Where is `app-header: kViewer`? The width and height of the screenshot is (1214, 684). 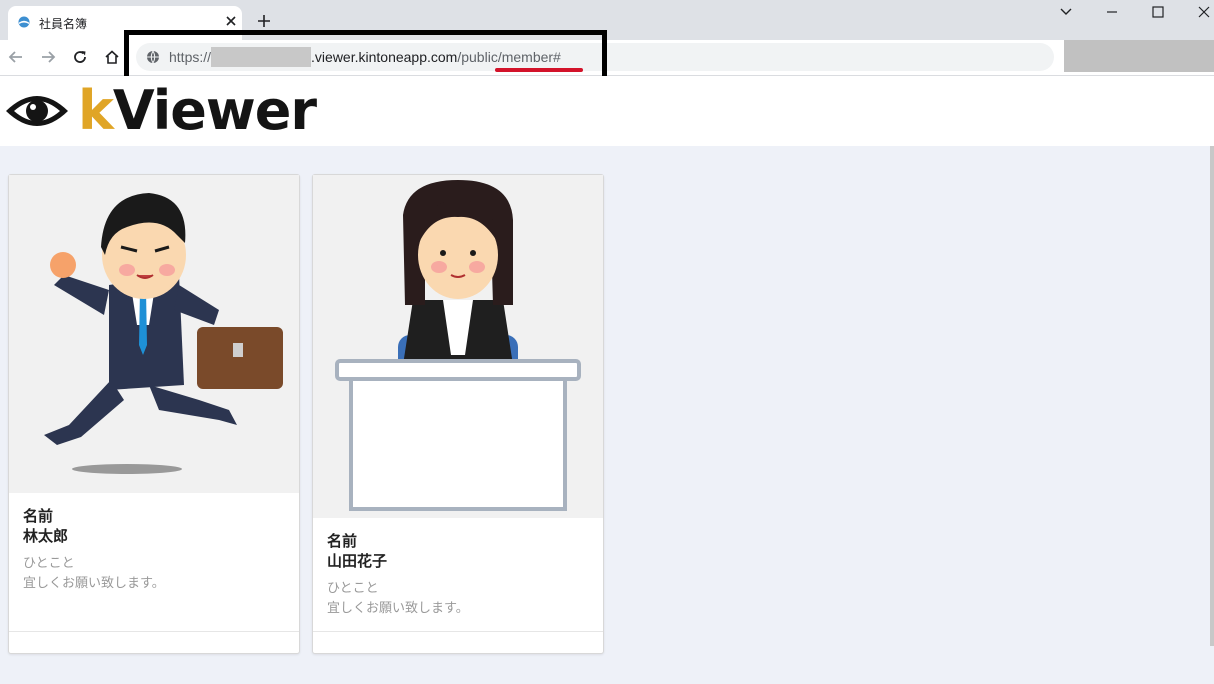
app-header: kViewer is located at coordinates (607, 111).